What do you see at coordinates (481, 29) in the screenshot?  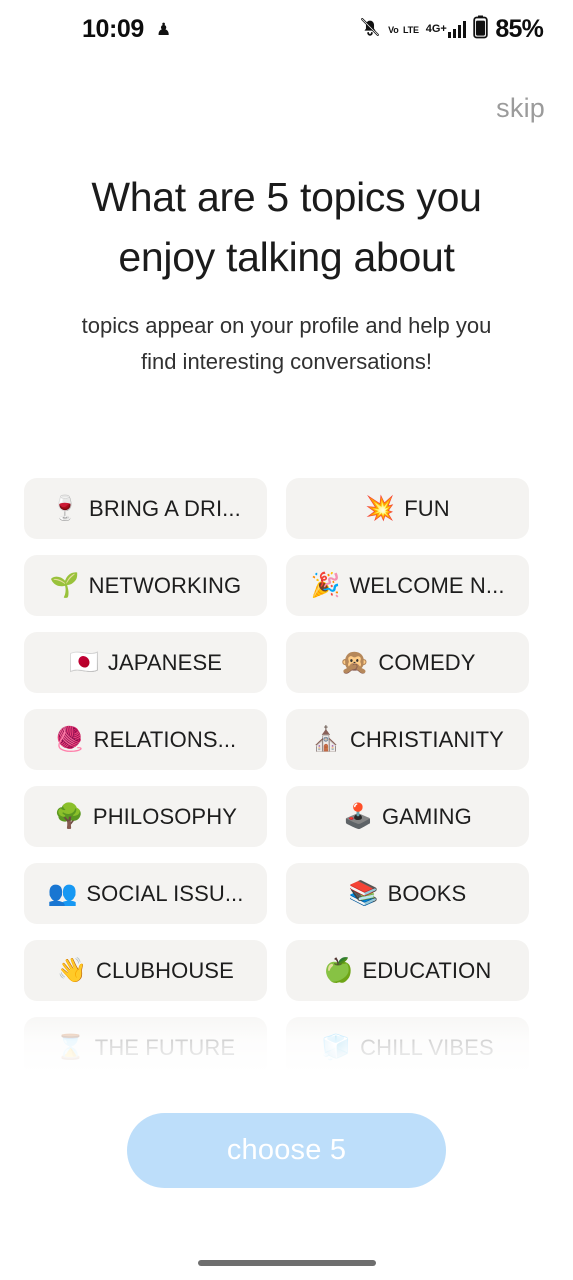 I see `battery-icon` at bounding box center [481, 29].